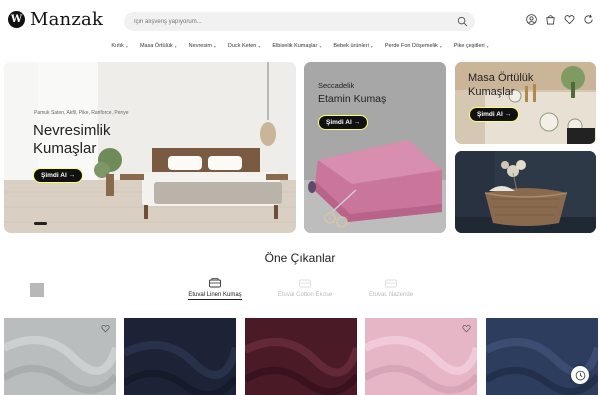  Describe the element at coordinates (300, 258) in the screenshot. I see `section-title: Öne Çıkanlar` at that location.